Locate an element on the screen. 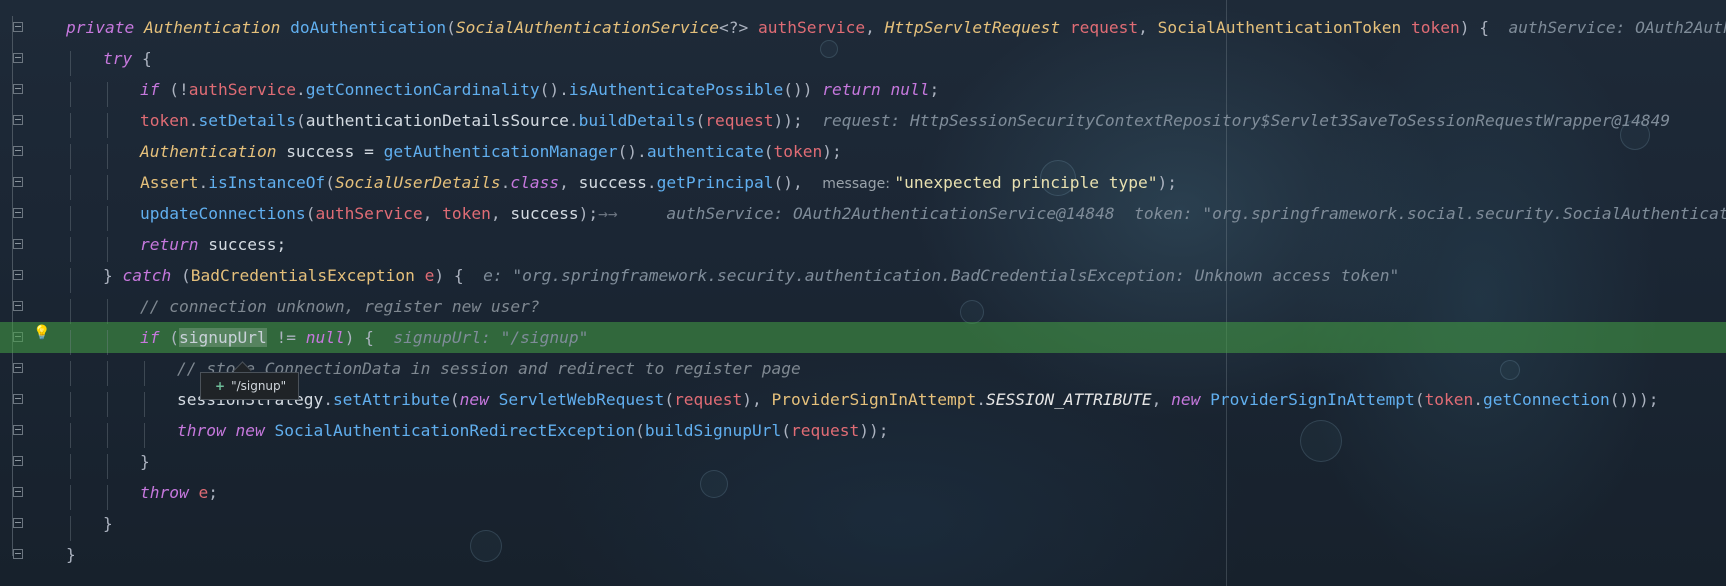 The height and width of the screenshot is (586, 1726). code-token: class is located at coordinates (535, 182).